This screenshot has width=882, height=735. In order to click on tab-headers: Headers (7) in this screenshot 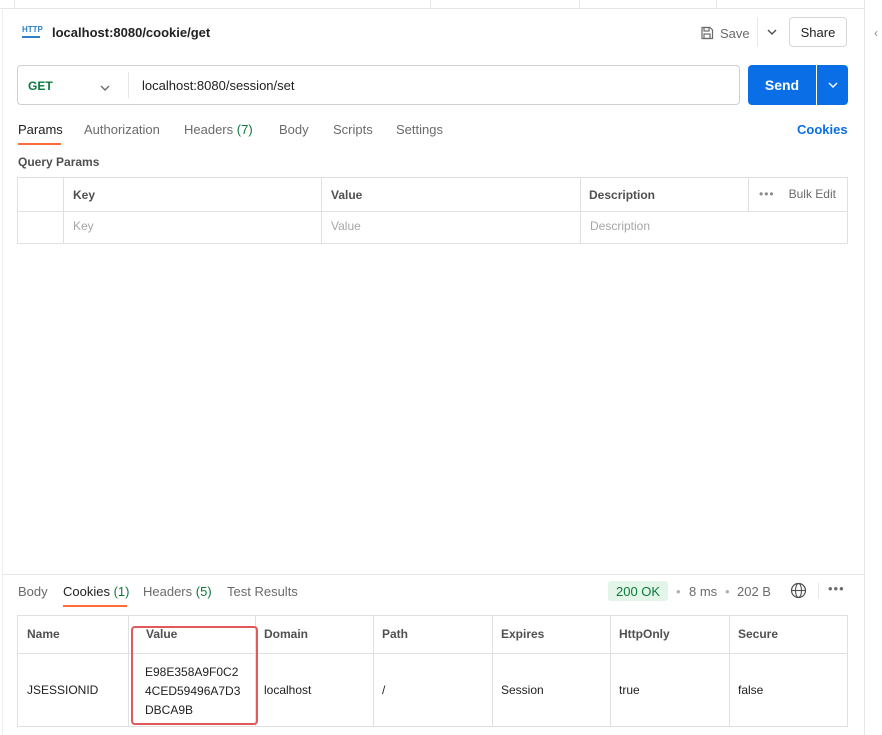, I will do `click(218, 129)`.